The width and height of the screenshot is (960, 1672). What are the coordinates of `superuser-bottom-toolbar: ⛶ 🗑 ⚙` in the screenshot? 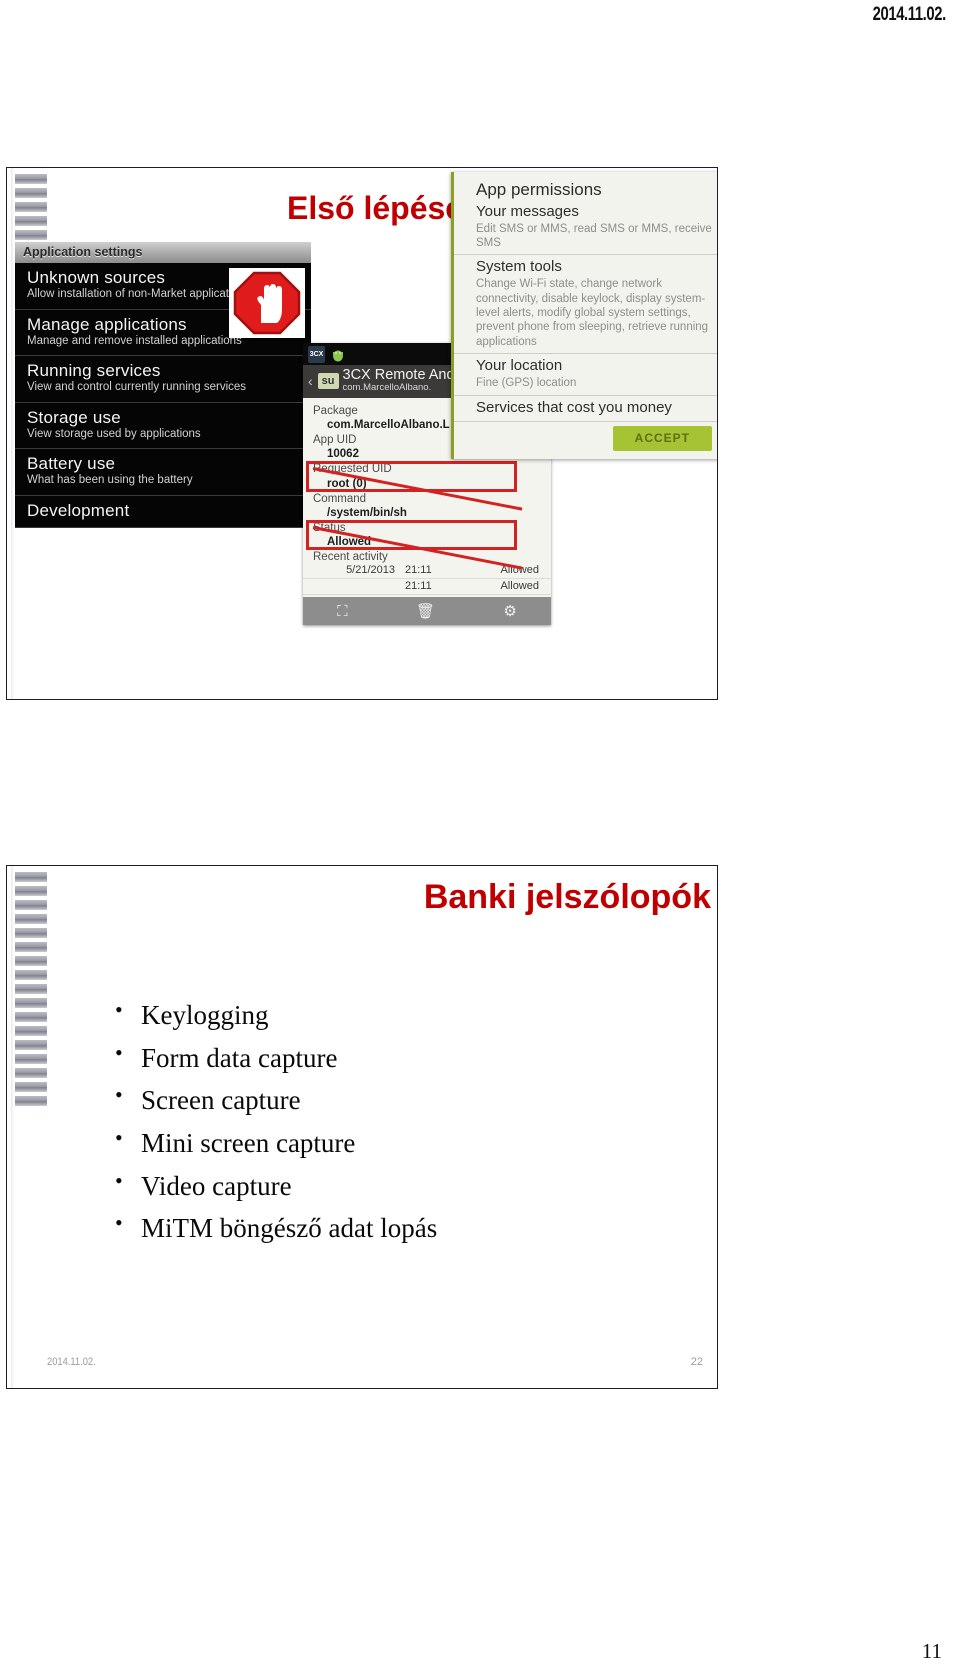 It's located at (427, 611).